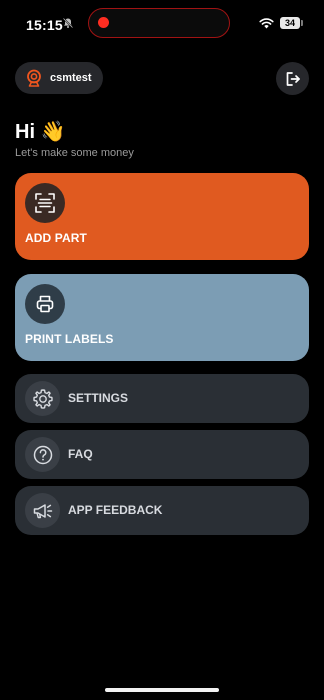 The image size is (324, 700). Describe the element at coordinates (103, 22) in the screenshot. I see `recording-dot` at that location.